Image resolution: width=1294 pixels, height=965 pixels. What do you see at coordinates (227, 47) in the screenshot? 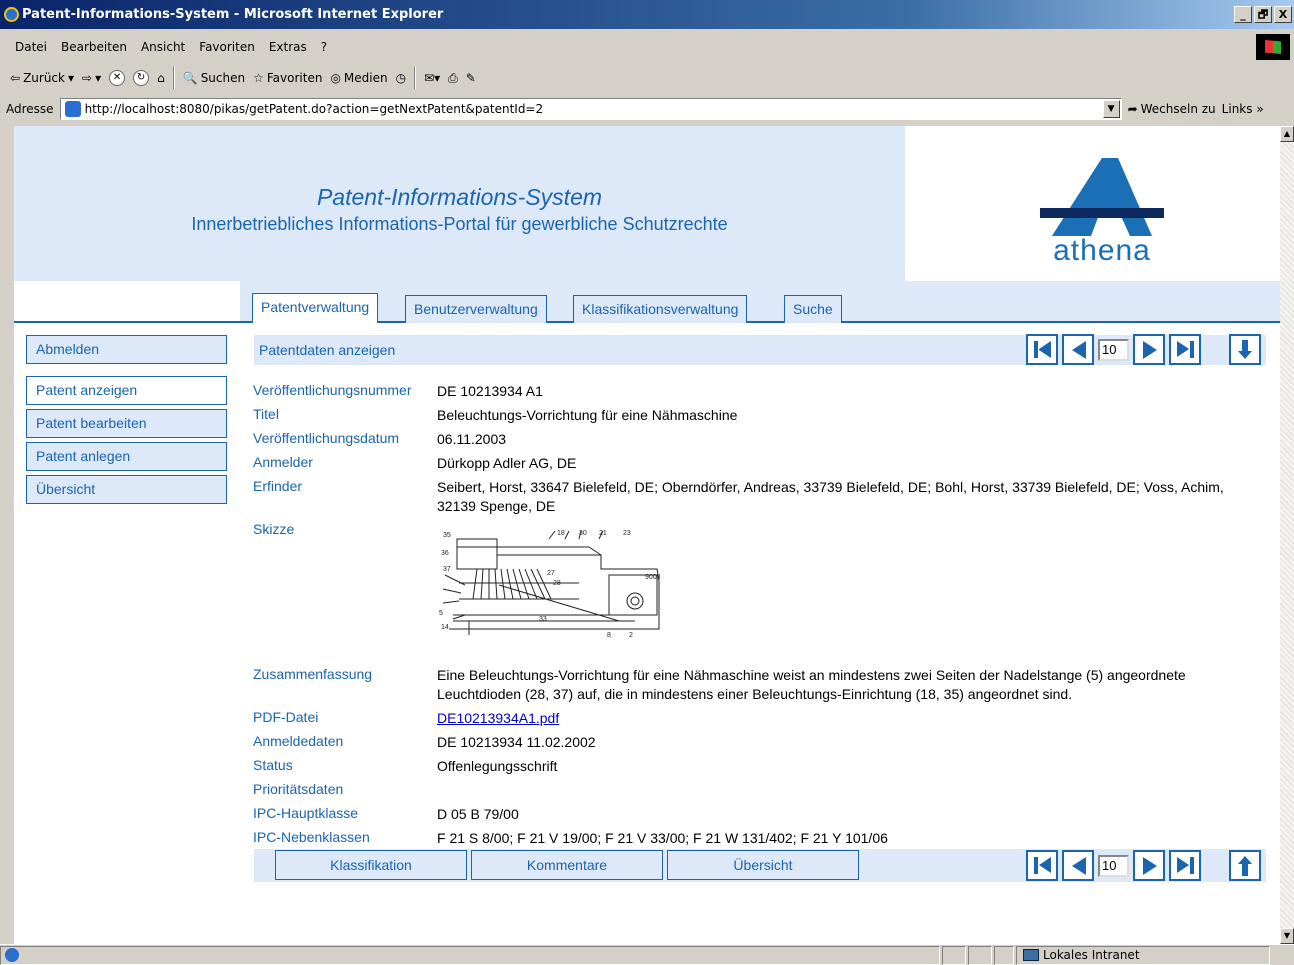
I see `menu-favoriten: Favoriten` at bounding box center [227, 47].